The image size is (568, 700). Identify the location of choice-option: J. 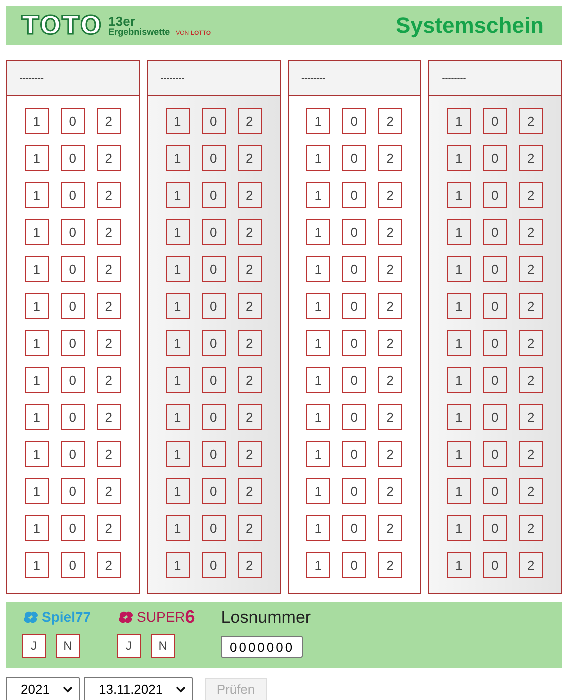
(34, 646).